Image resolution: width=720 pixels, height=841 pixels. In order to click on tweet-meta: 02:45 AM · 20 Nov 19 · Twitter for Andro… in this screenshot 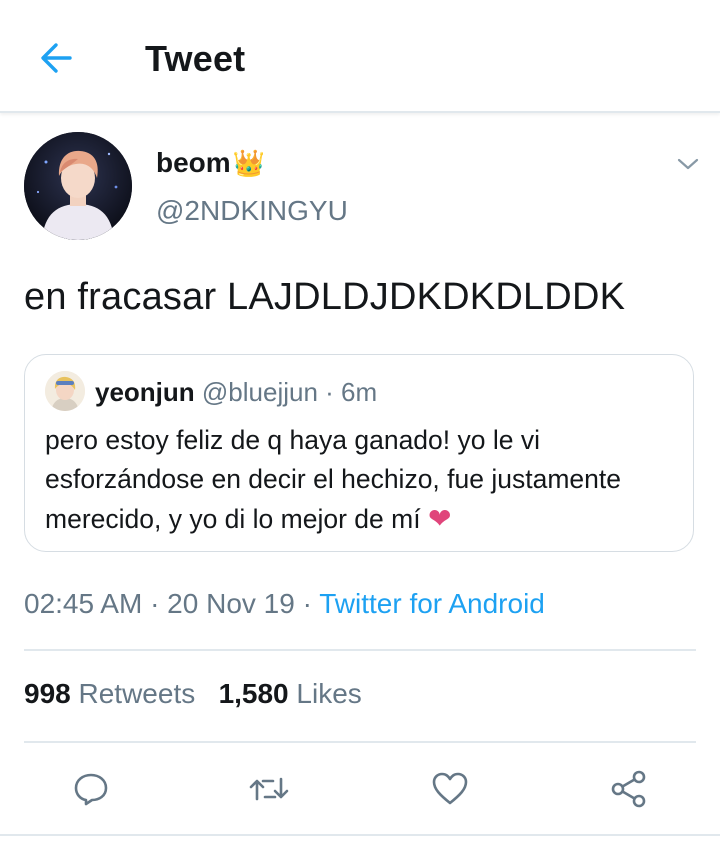, I will do `click(284, 604)`.